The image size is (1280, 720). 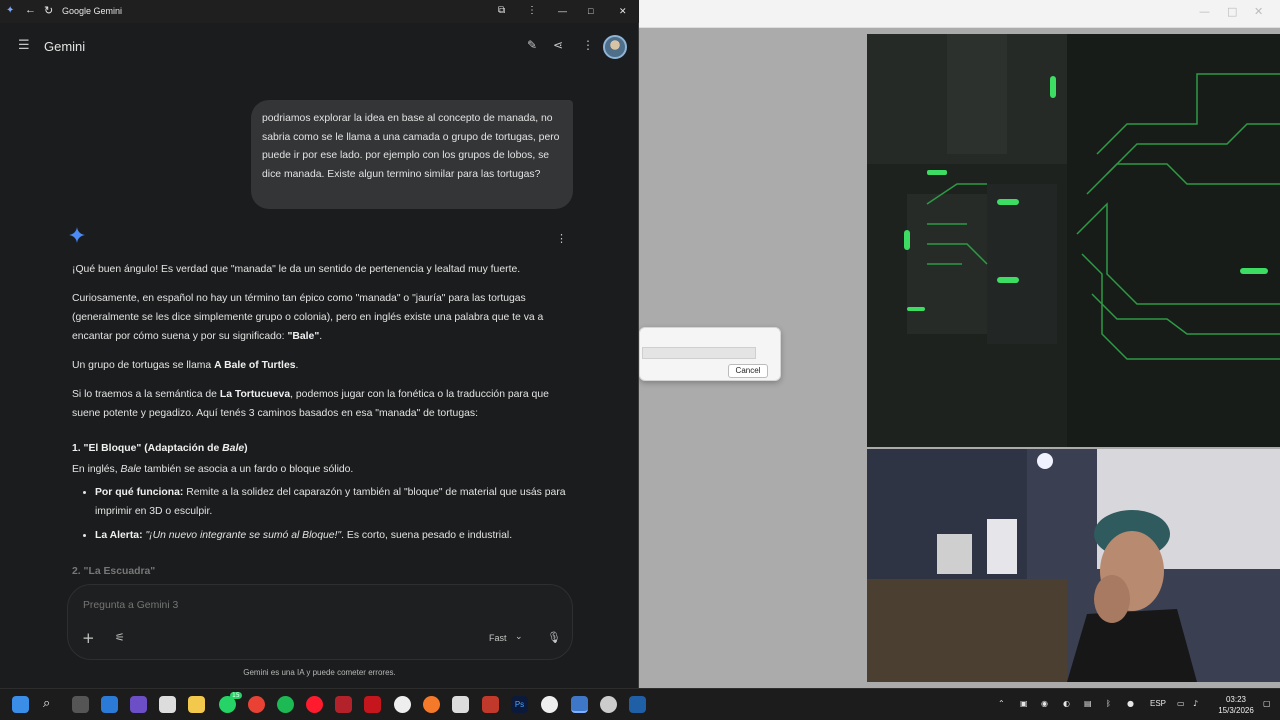 What do you see at coordinates (314, 704) in the screenshot?
I see `opera-icon` at bounding box center [314, 704].